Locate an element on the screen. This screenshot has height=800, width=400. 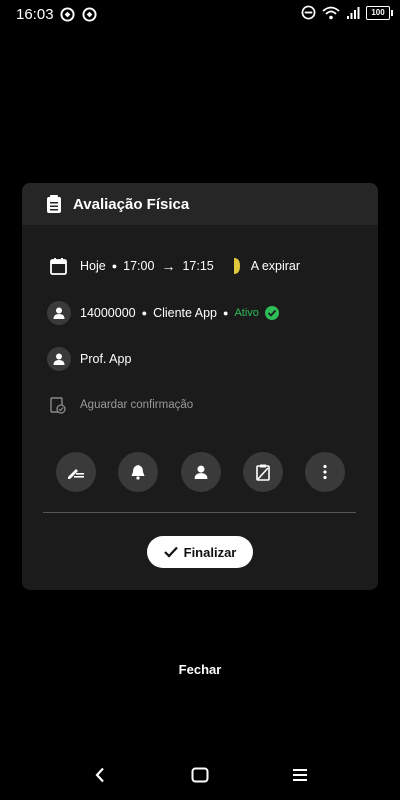
check-circle-icon is located at coordinates (271, 313).